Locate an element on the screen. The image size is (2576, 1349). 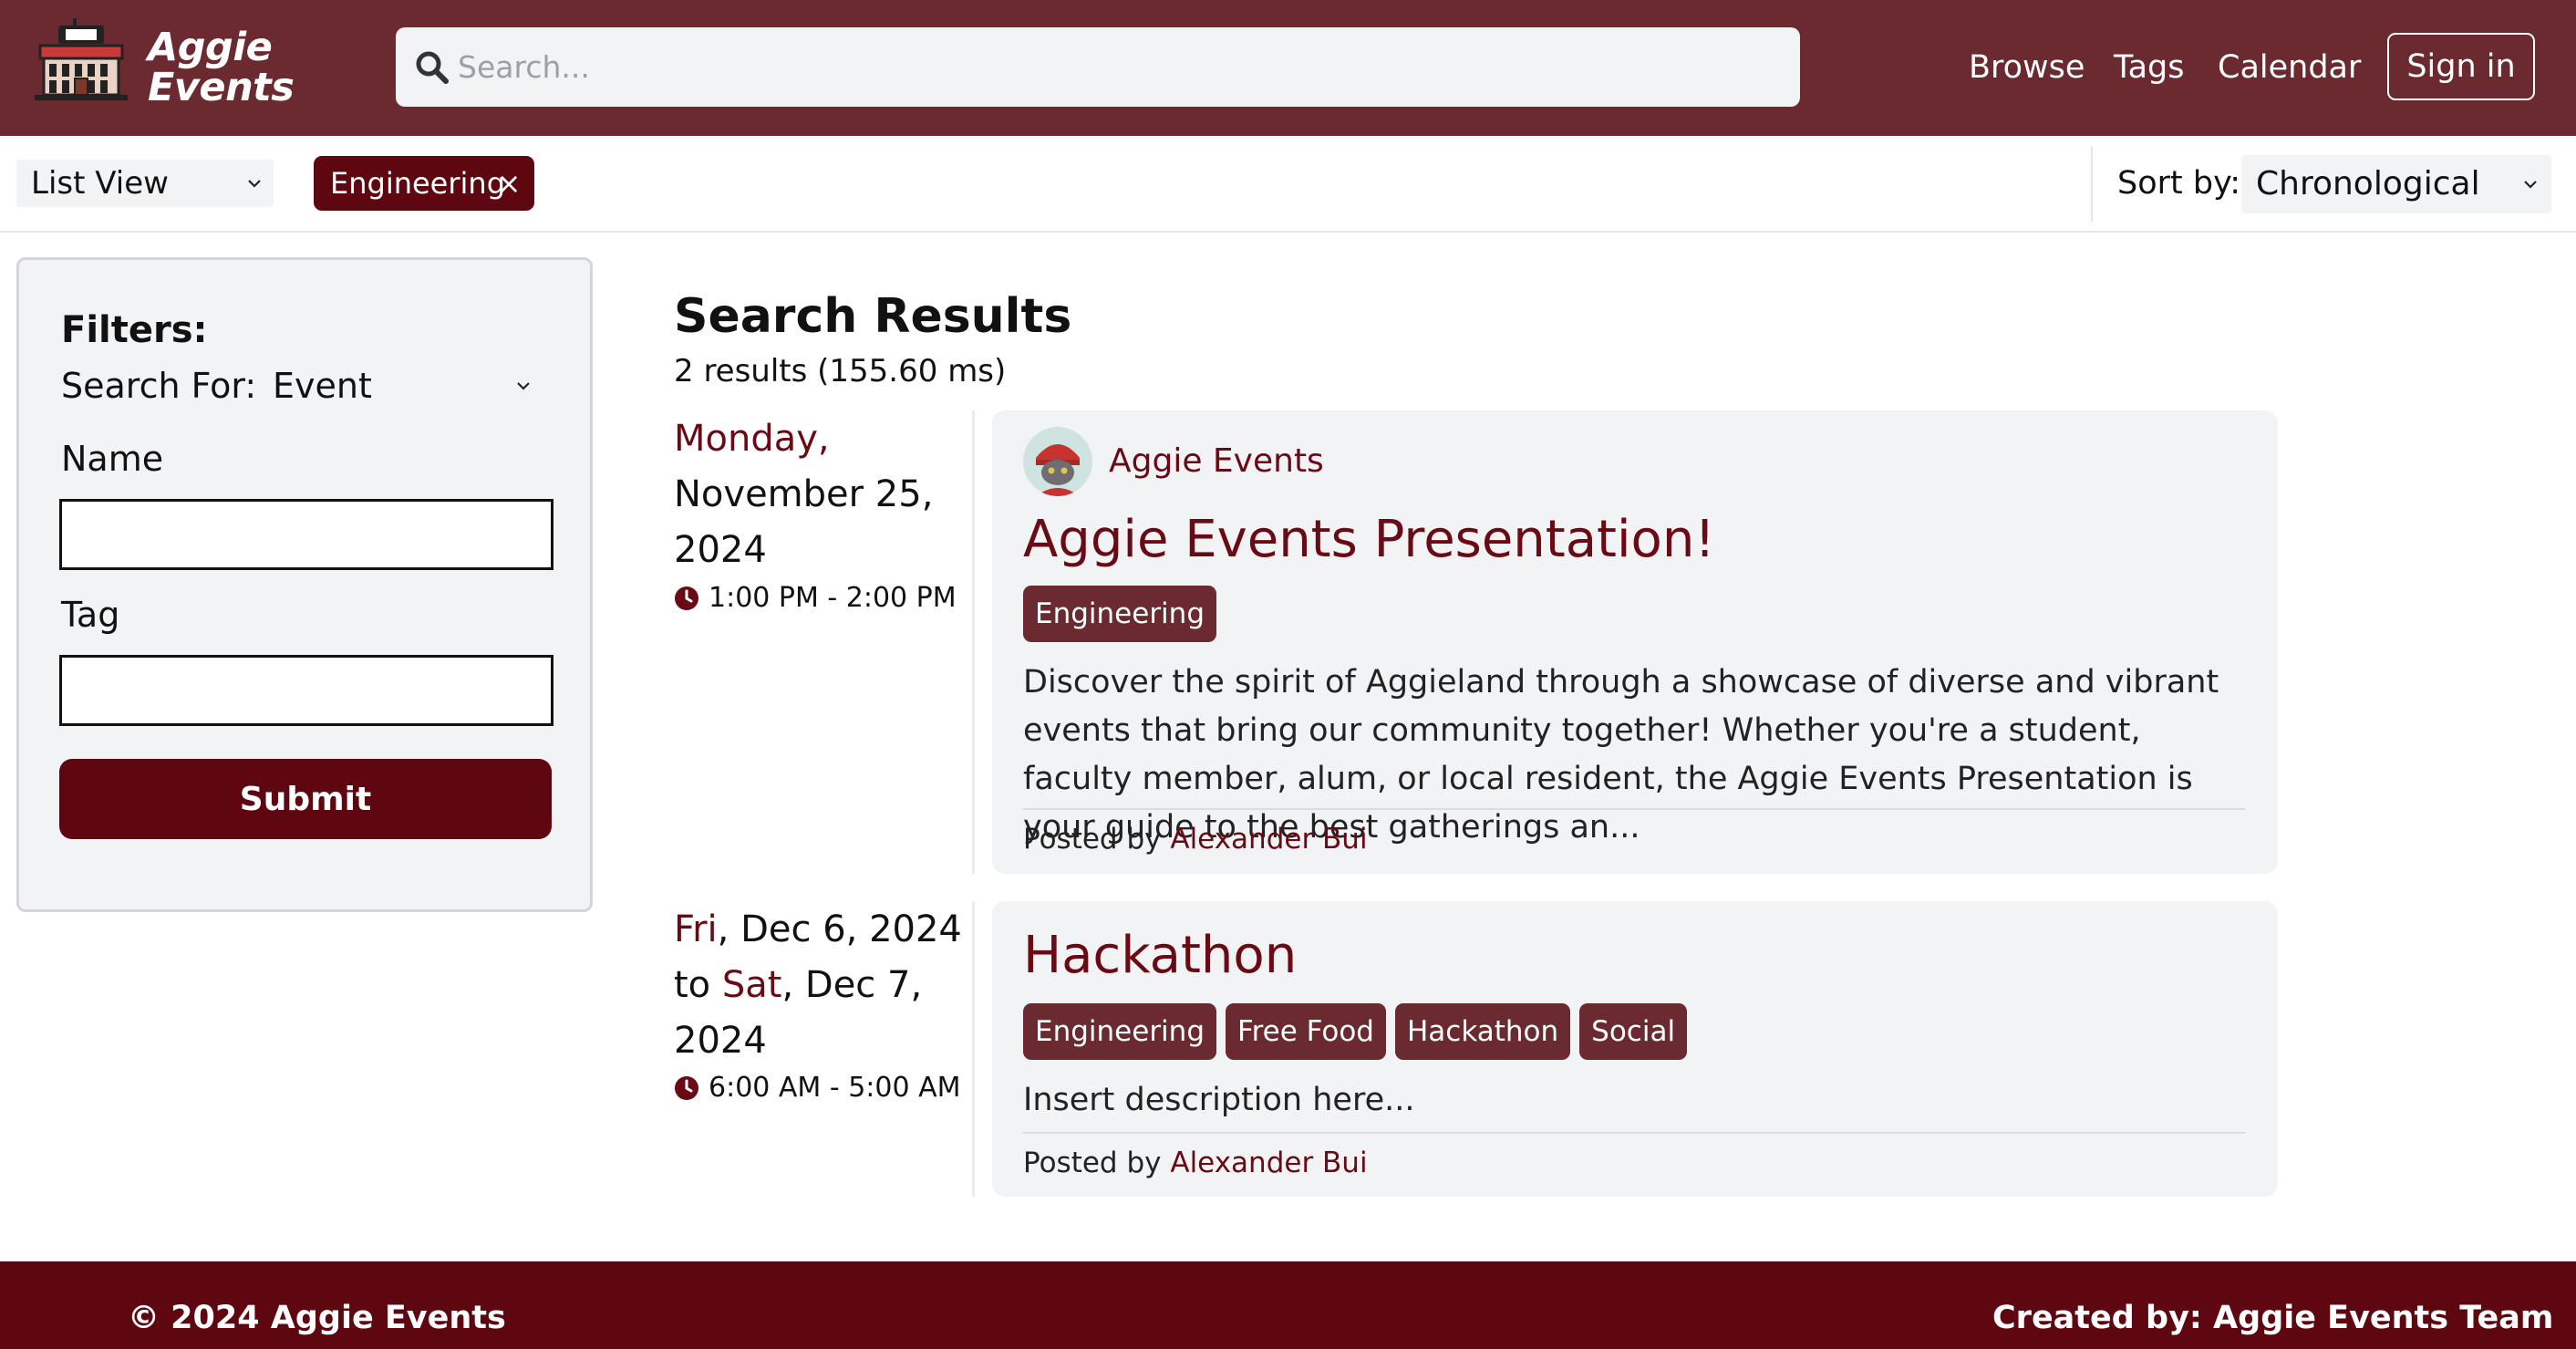
tag-chip: Hackathon is located at coordinates (1482, 1031).